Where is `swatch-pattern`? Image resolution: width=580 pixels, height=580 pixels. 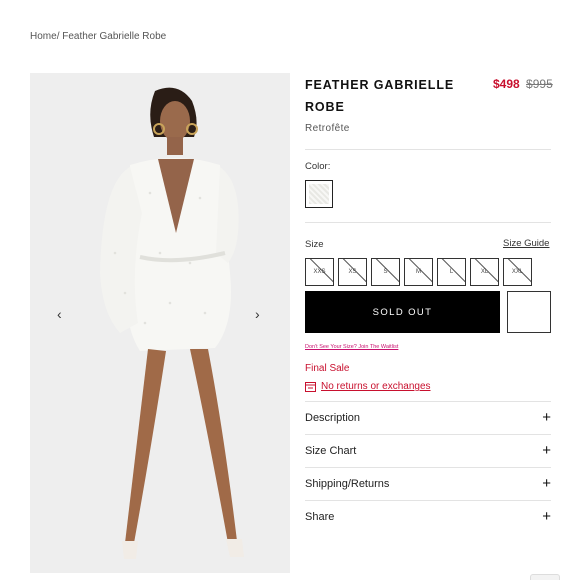 swatch-pattern is located at coordinates (319, 194).